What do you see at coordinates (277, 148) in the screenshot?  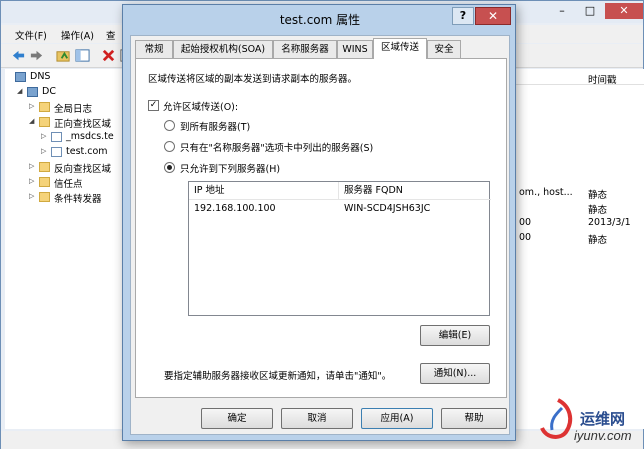 I see `radio-name-servers-only-label: 只有在"名称服务器"选项卡中列出的服务器(S)` at bounding box center [277, 148].